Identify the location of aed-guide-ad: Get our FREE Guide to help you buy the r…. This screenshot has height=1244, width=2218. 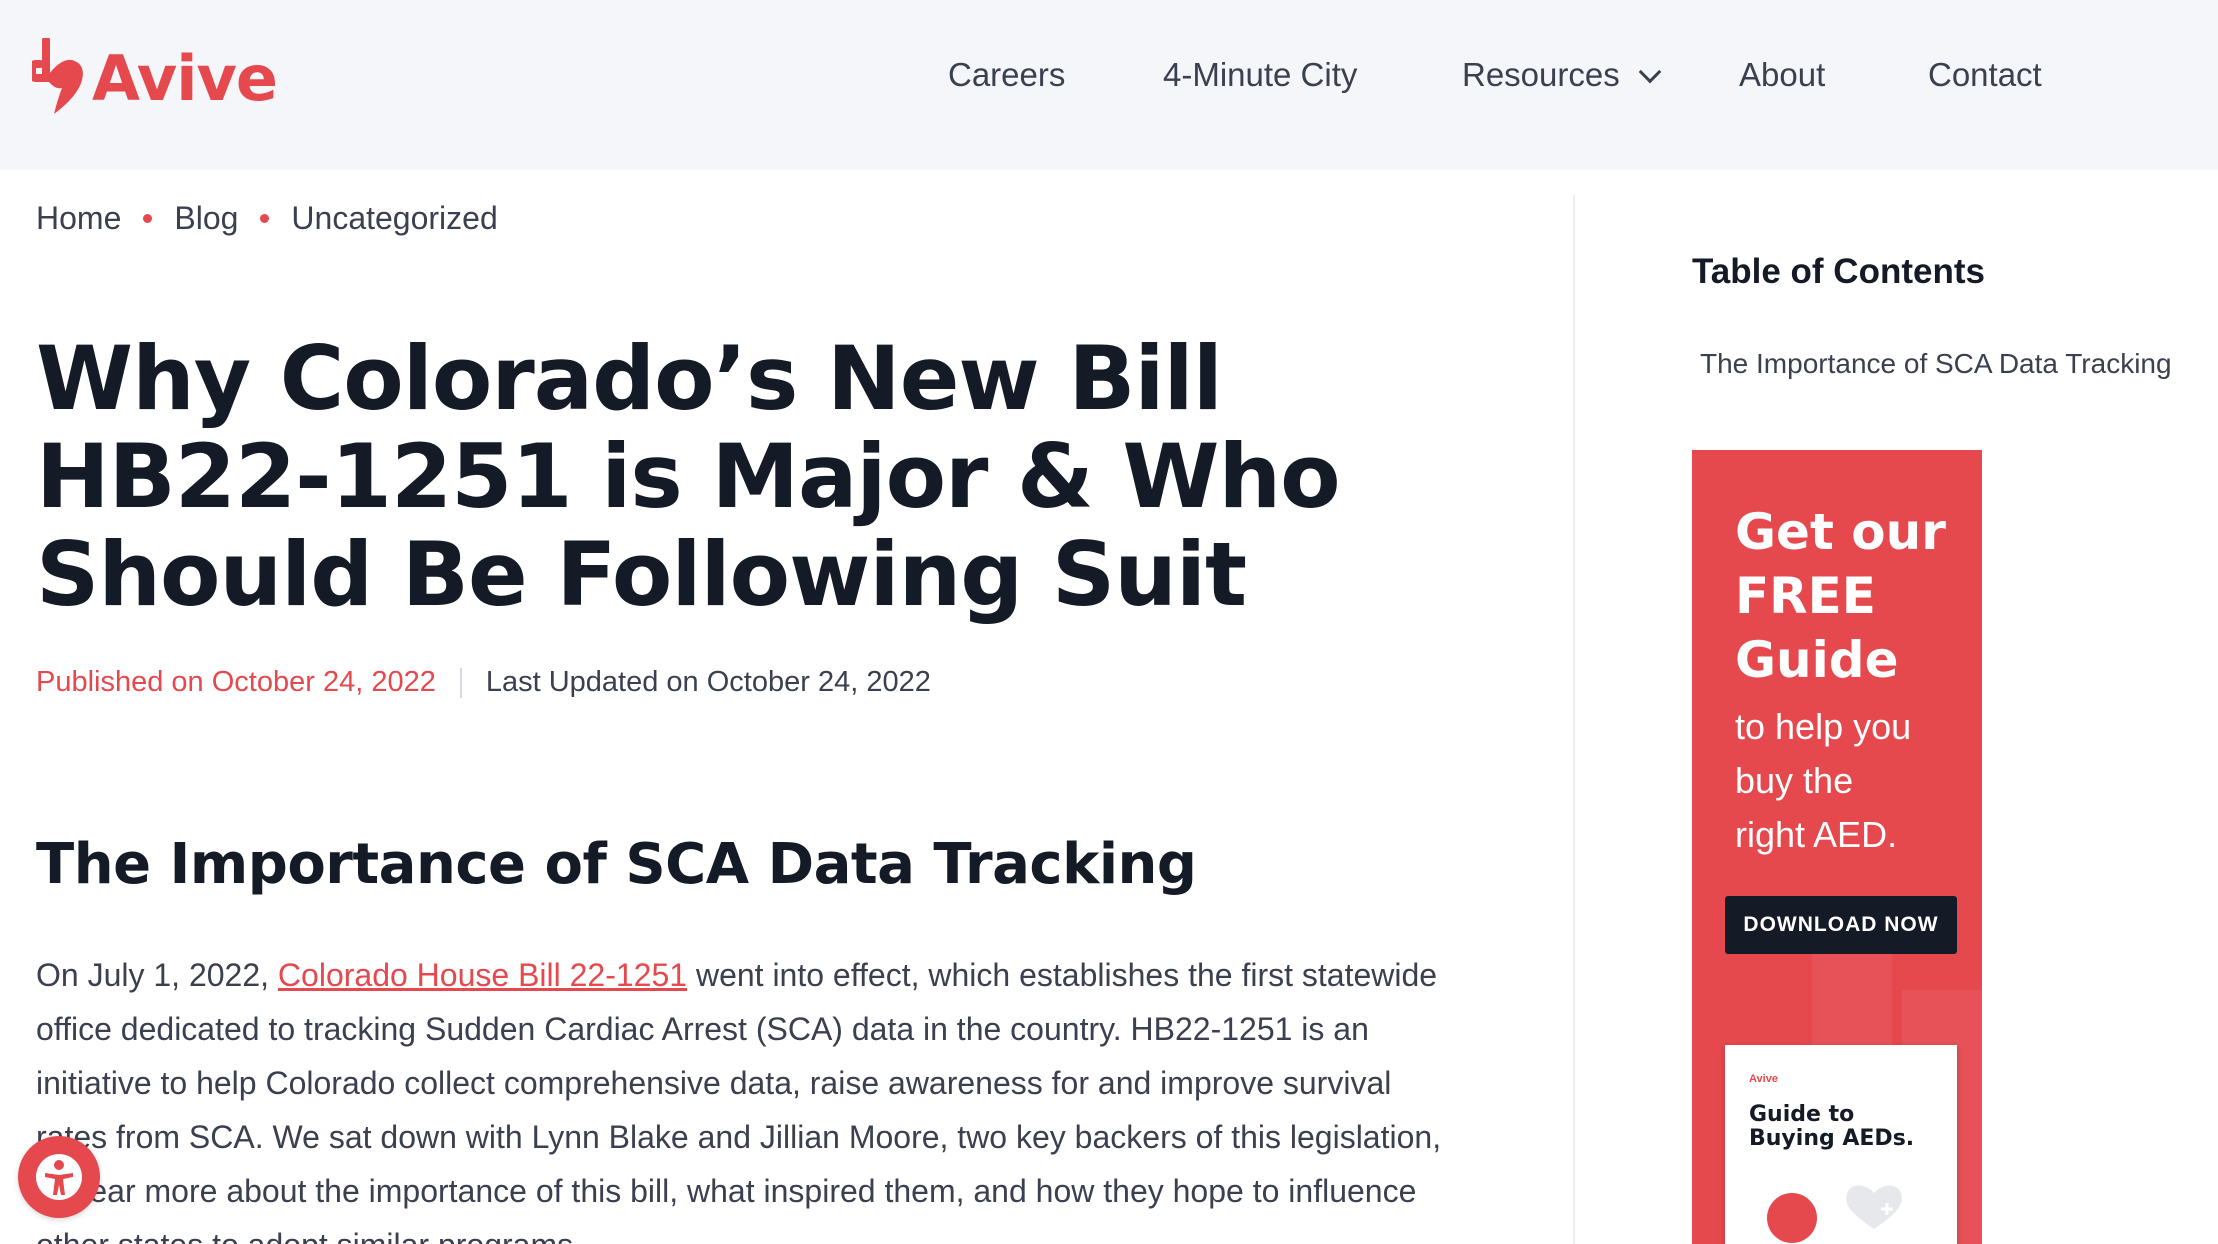
(1837, 847).